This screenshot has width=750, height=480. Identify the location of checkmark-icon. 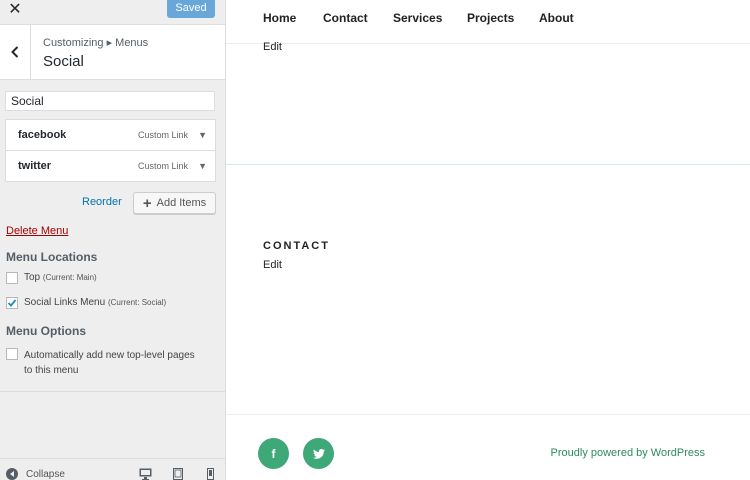
(12, 303).